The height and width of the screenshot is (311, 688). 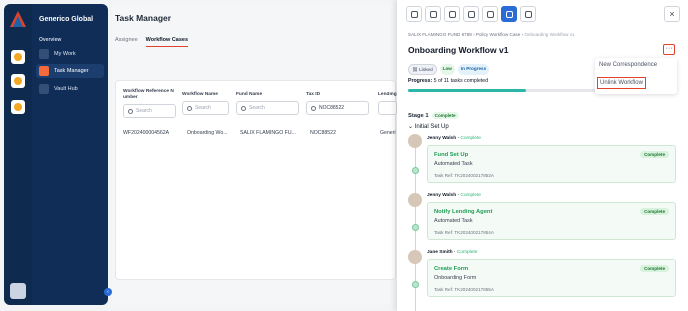 I want to click on fund-name-search-input: Search, so click(x=267, y=108).